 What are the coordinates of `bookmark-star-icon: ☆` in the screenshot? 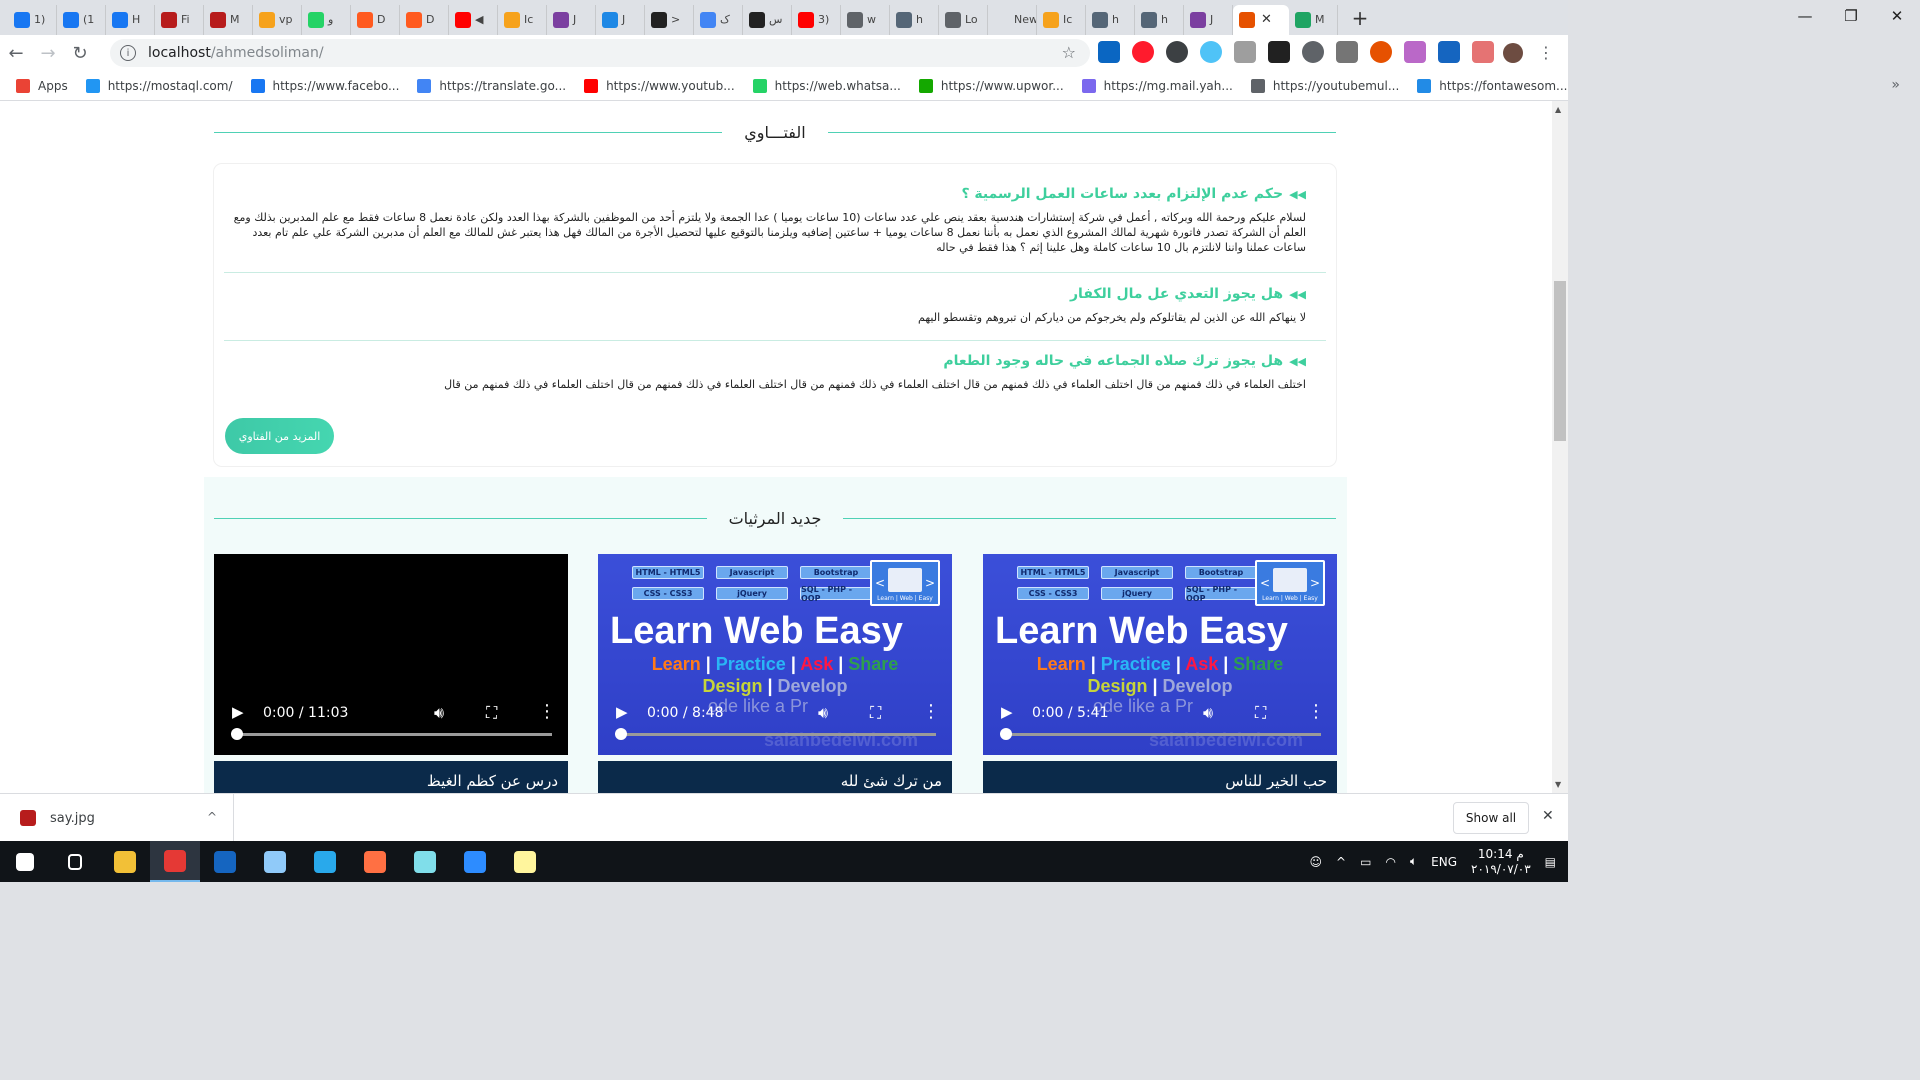 It's located at (1069, 52).